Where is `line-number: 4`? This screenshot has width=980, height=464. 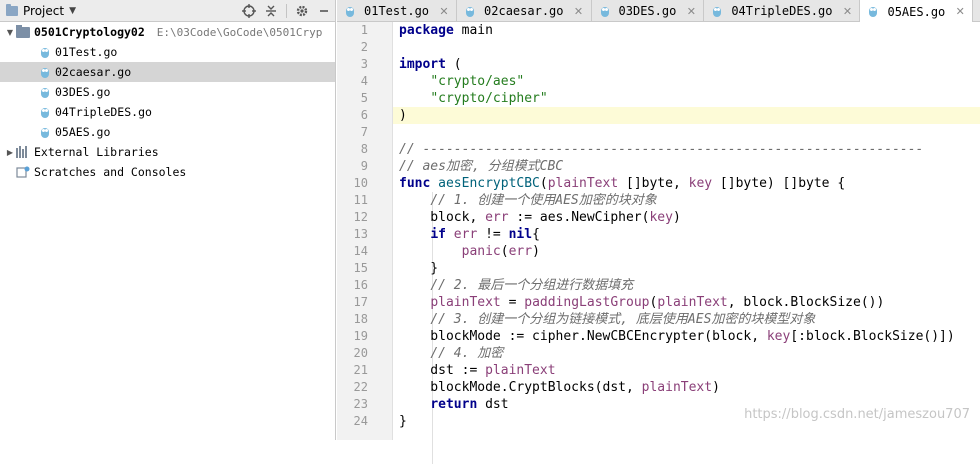 line-number: 4 is located at coordinates (364, 81).